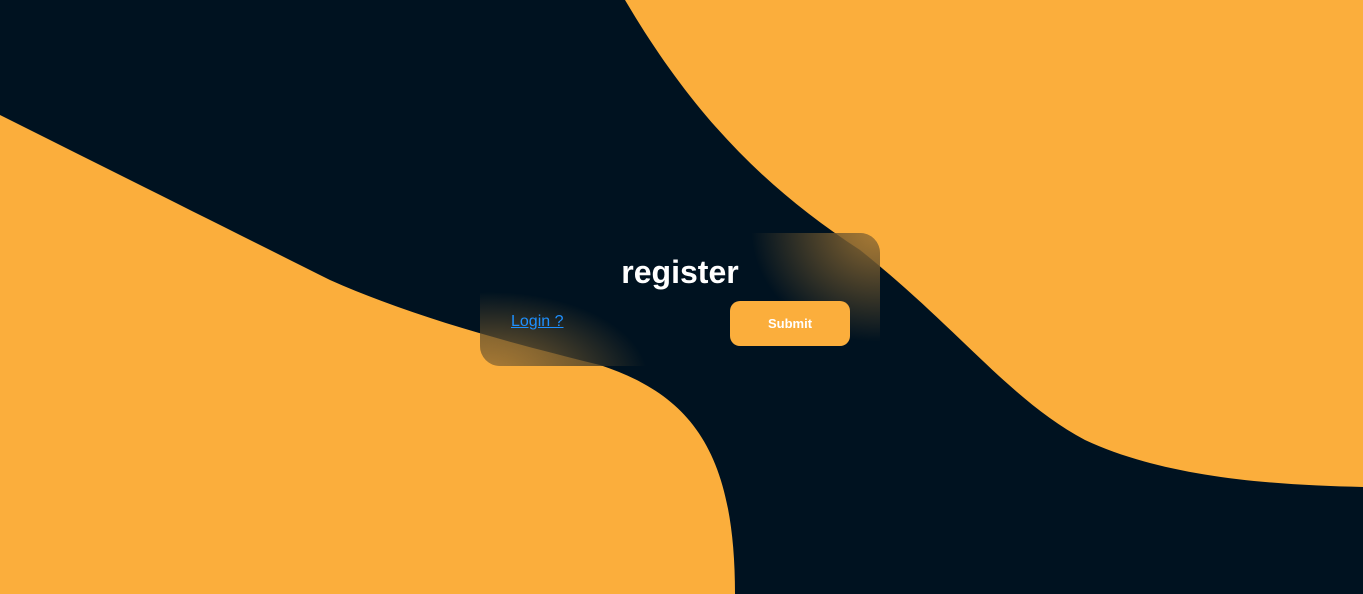 The image size is (1363, 594). Describe the element at coordinates (565, 328) in the screenshot. I see `card-frost-highlight` at that location.